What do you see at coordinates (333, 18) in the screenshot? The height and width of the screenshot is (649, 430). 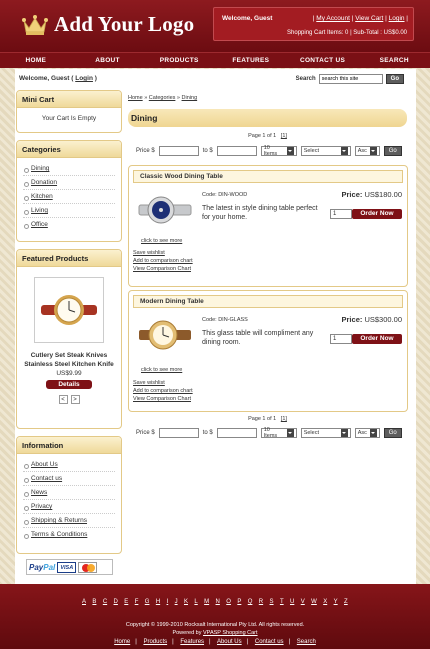 I see `my-account-link: My Account` at bounding box center [333, 18].